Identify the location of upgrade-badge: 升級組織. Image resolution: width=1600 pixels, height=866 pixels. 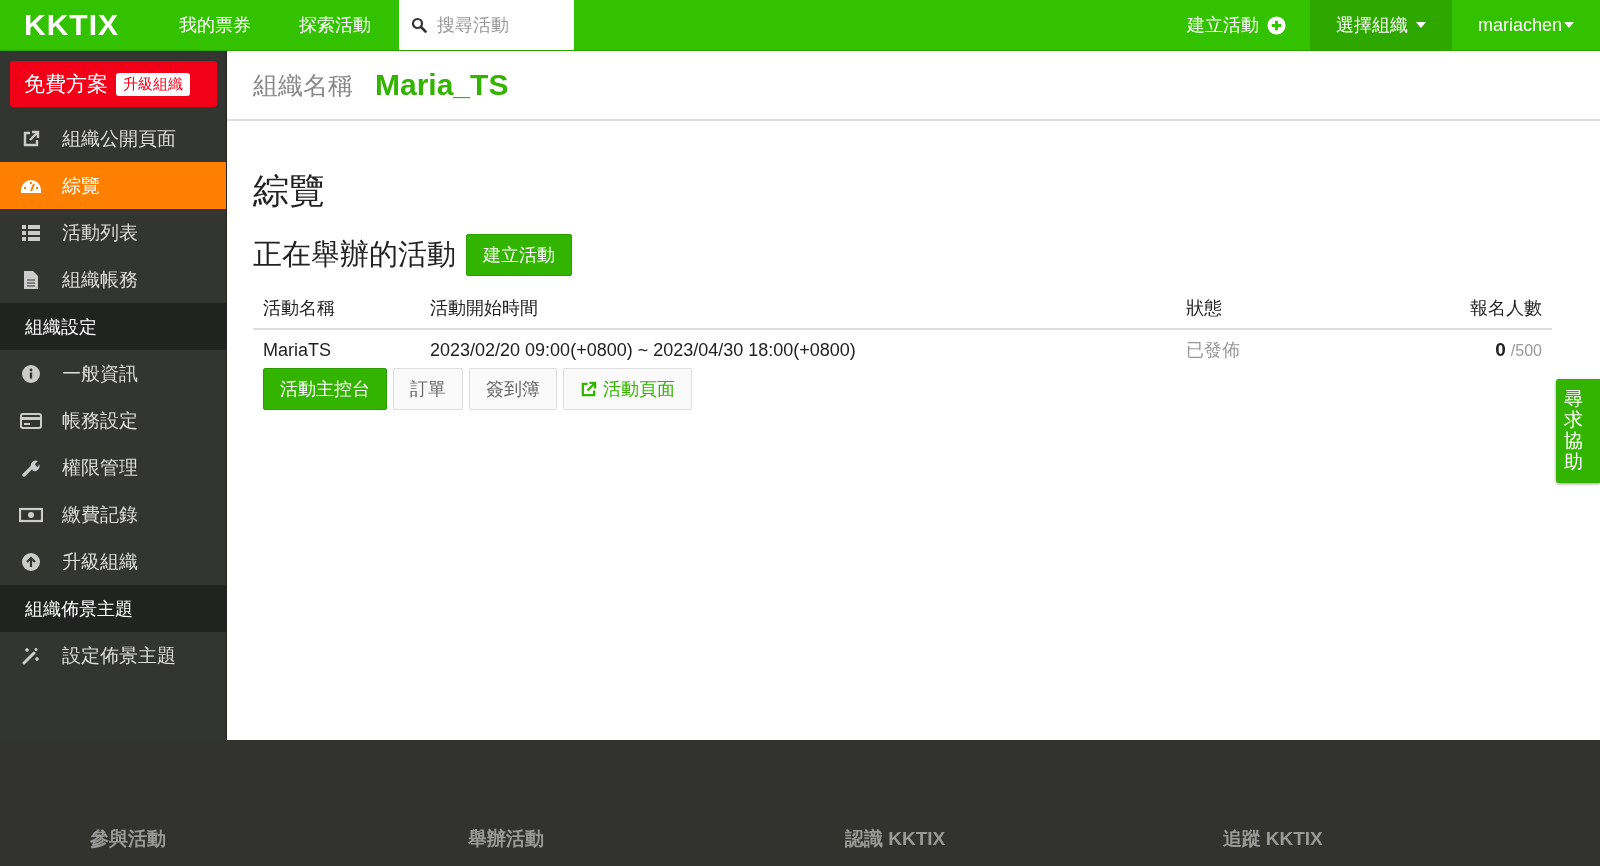
(153, 84).